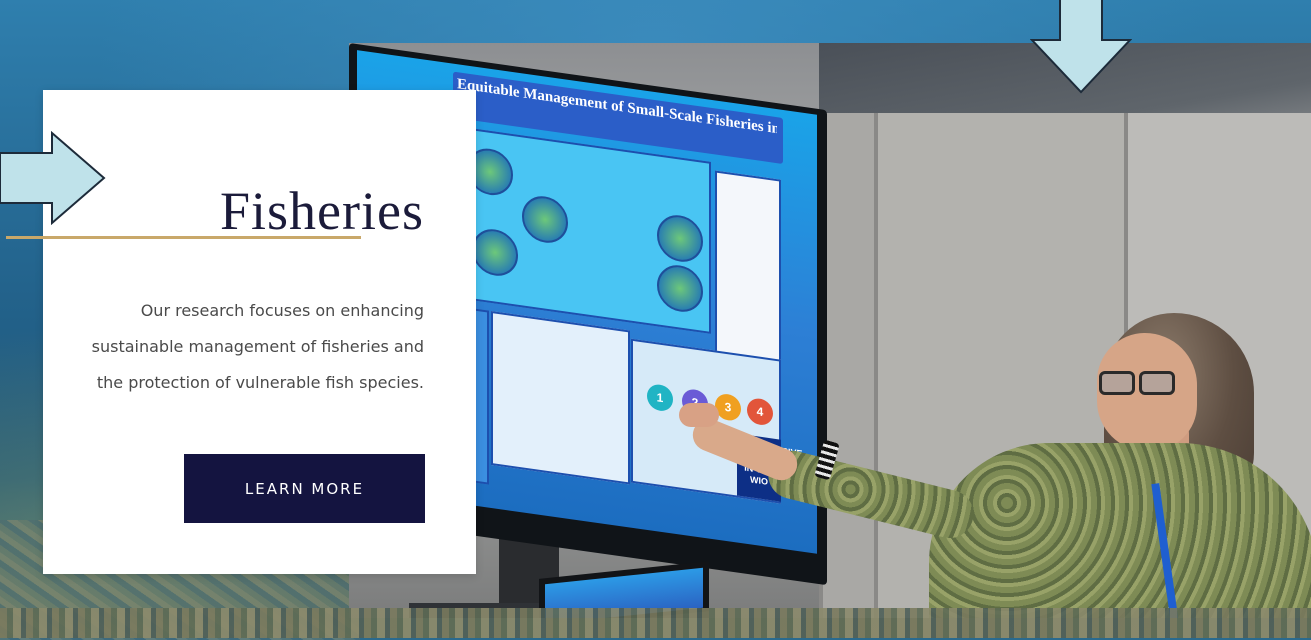 The height and width of the screenshot is (640, 1311). What do you see at coordinates (1157, 383) in the screenshot?
I see `glasses-lens-right` at bounding box center [1157, 383].